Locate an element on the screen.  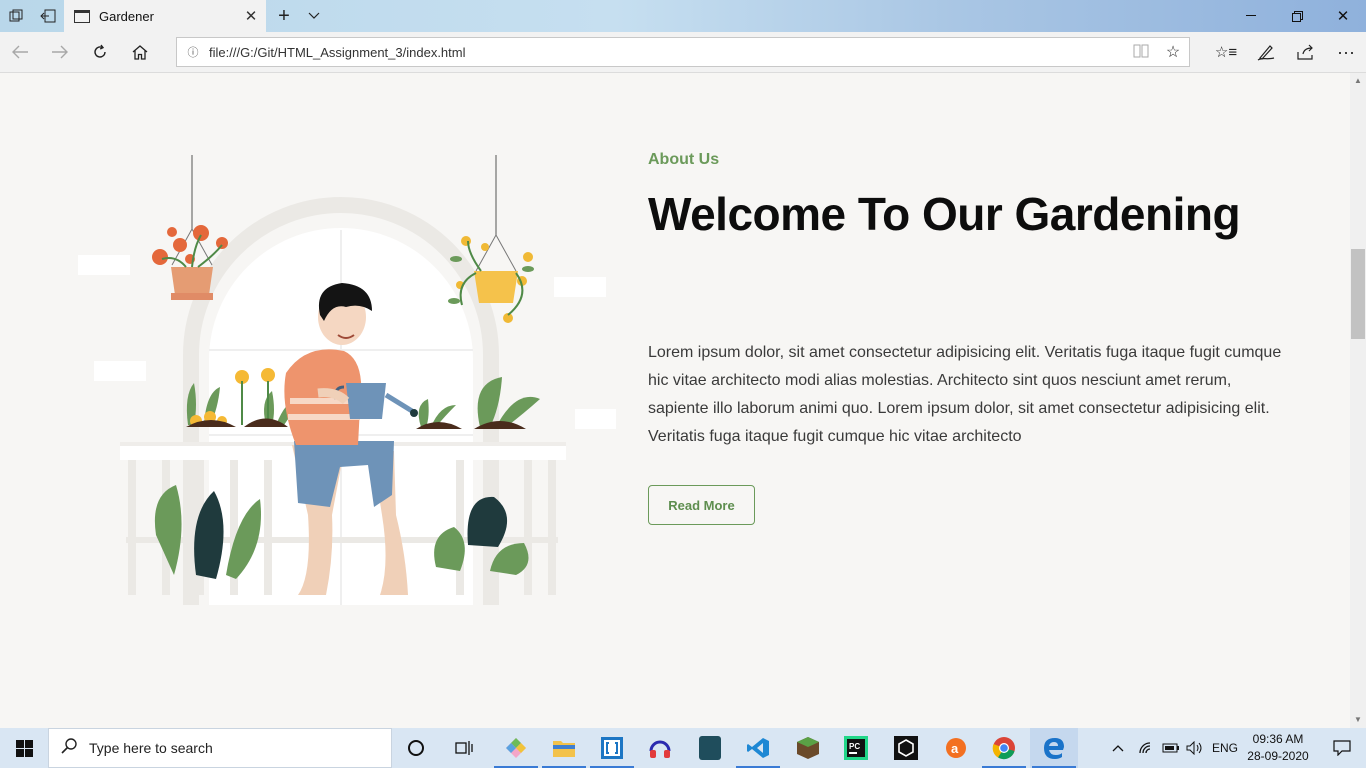
close-tab-icon: ✕ is located at coordinates (251, 16).